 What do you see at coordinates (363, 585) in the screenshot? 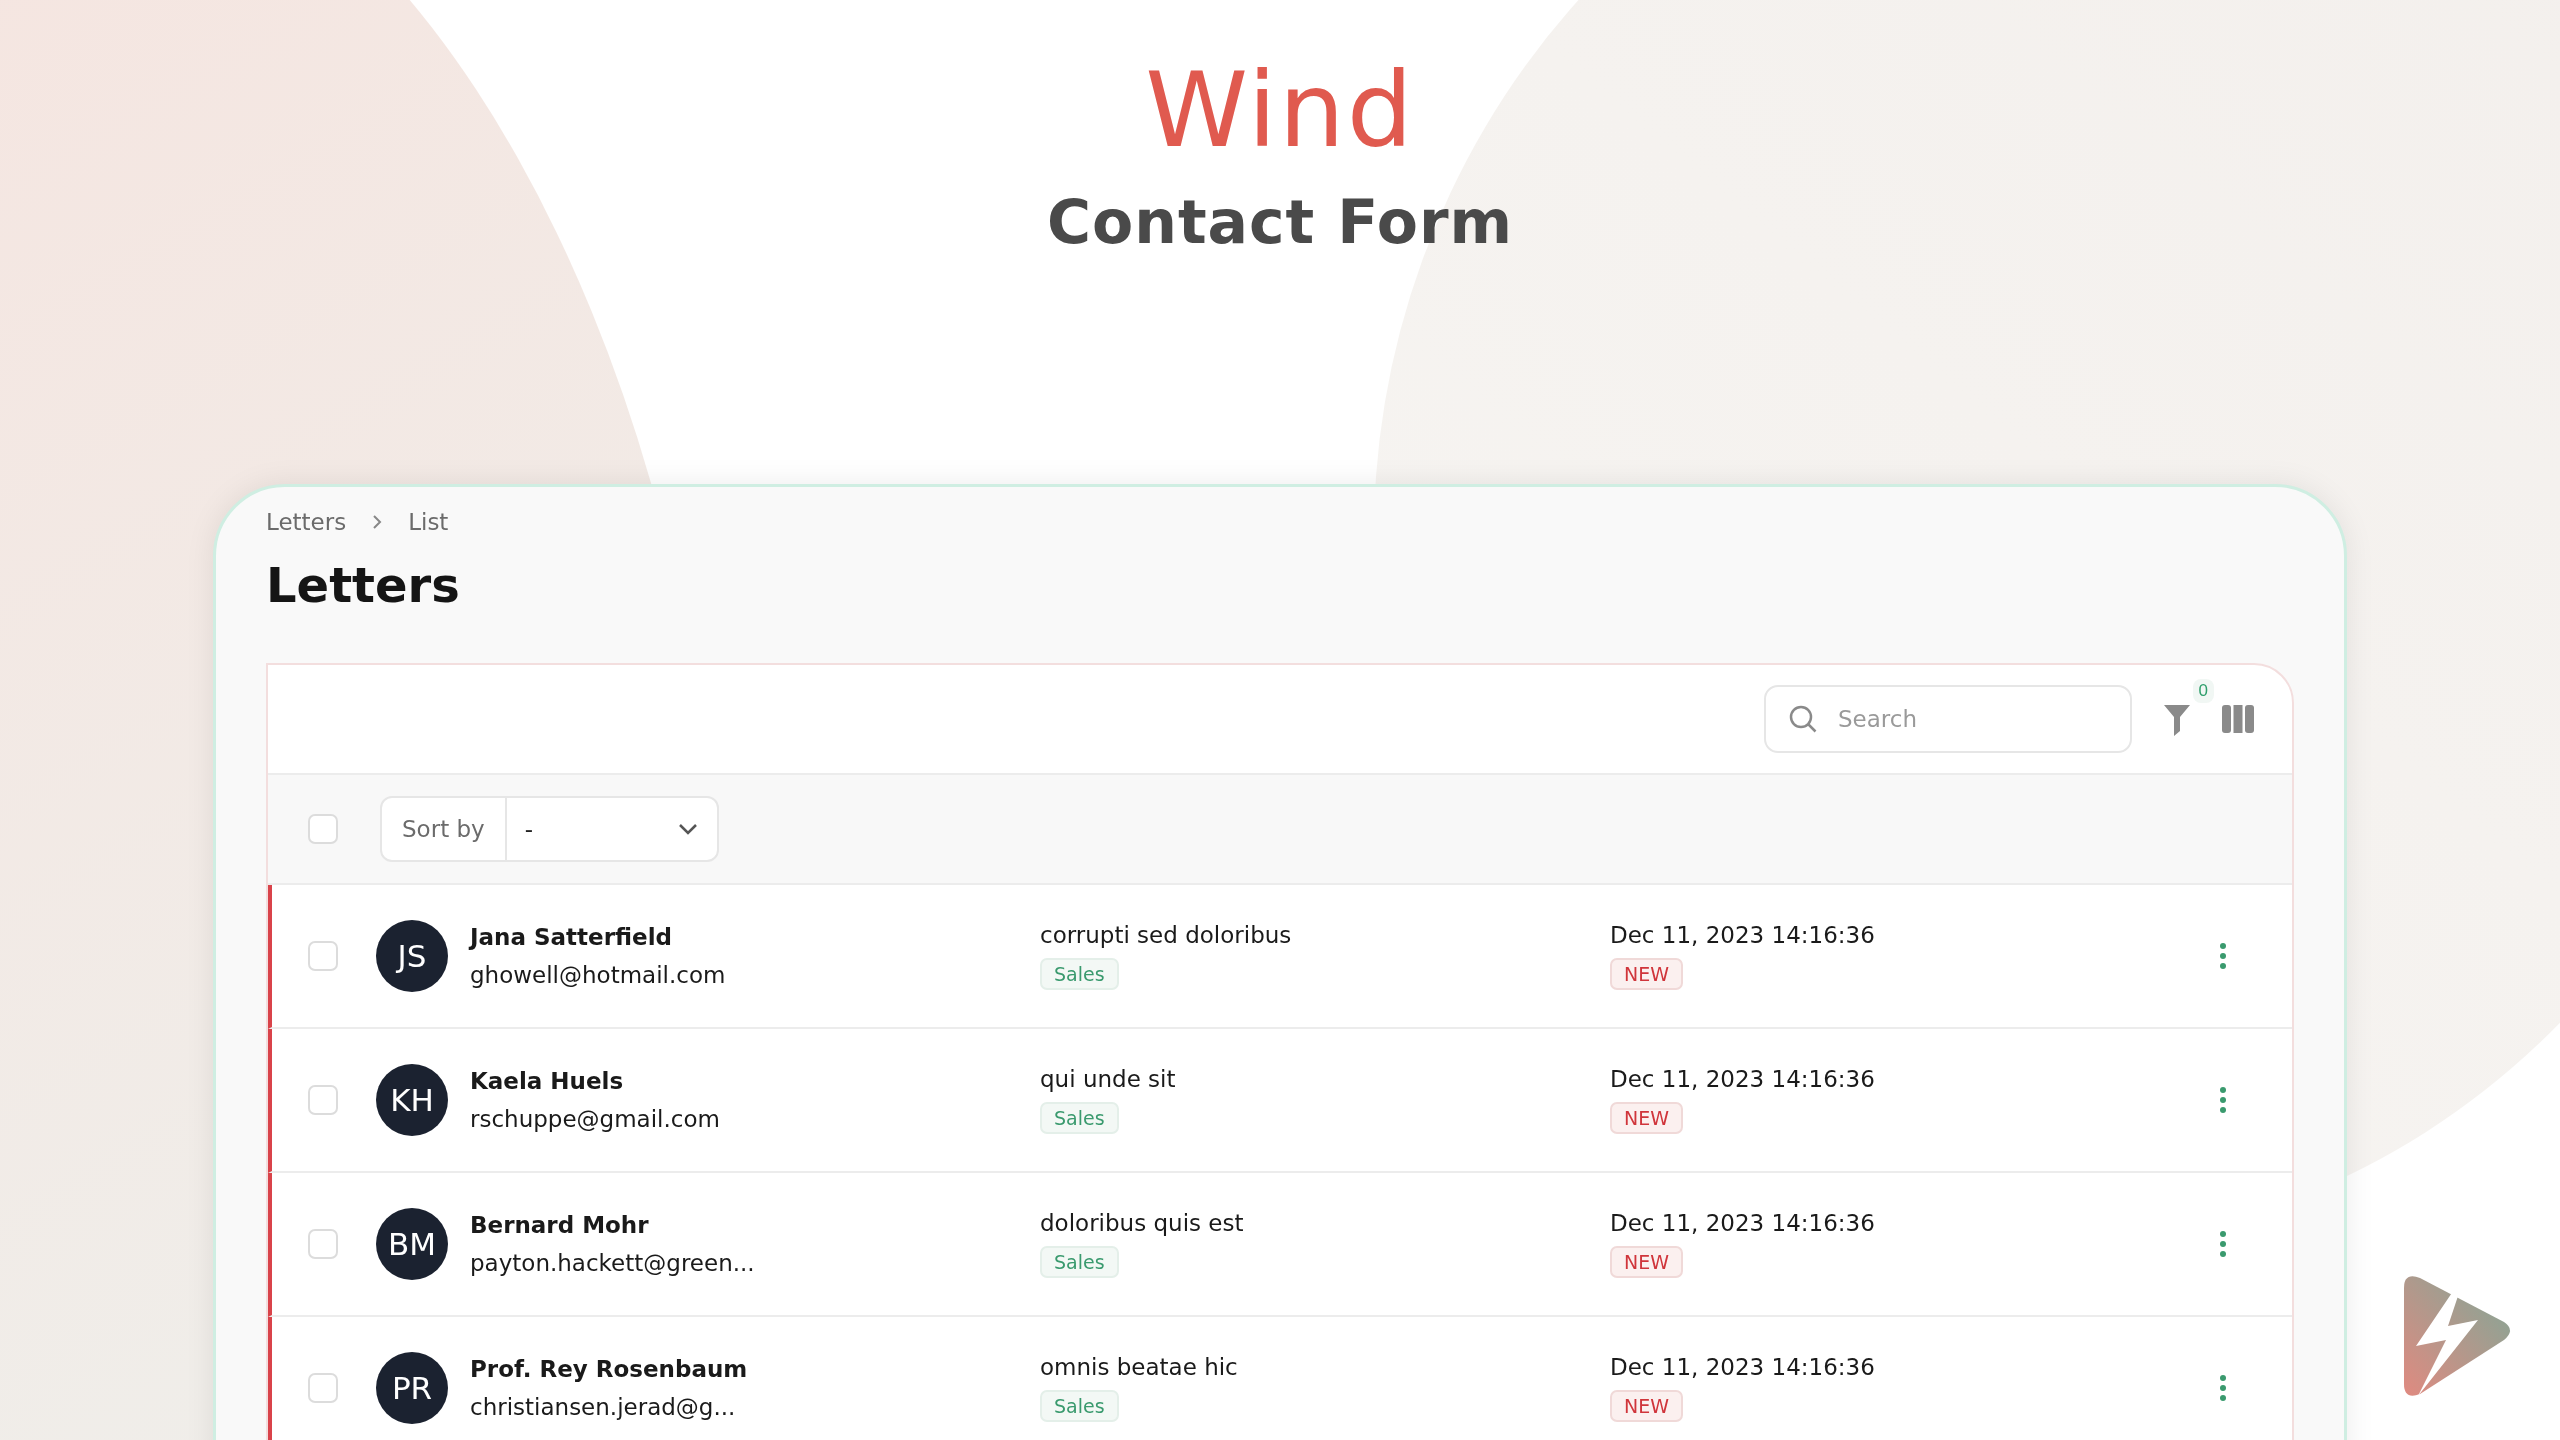
I see `page-title: Letters` at bounding box center [363, 585].